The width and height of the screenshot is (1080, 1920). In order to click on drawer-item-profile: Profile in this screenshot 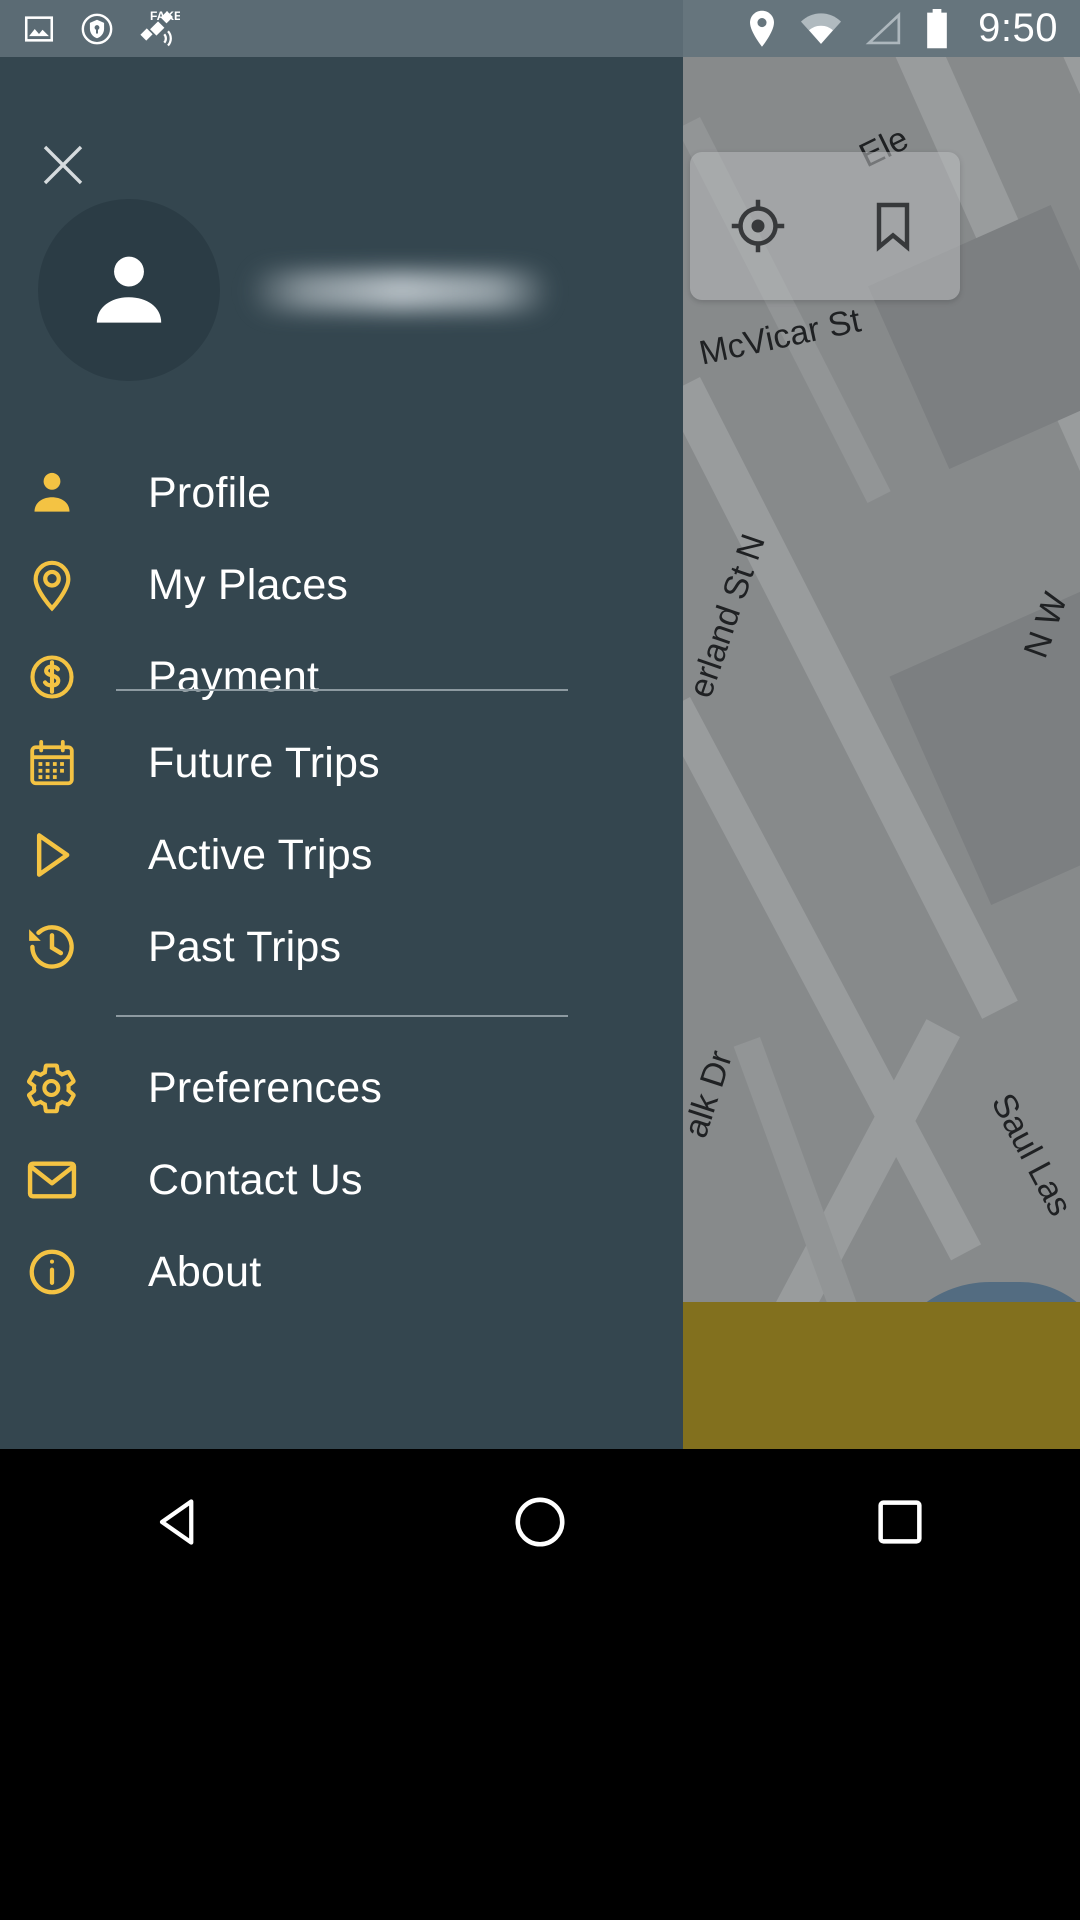, I will do `click(341, 493)`.